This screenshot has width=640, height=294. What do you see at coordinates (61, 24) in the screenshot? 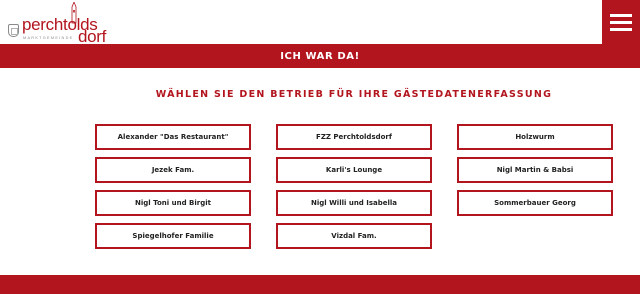
I see `perchtoldsdorf-logo: perchtolds dorf MARKTGEMEINDE` at bounding box center [61, 24].